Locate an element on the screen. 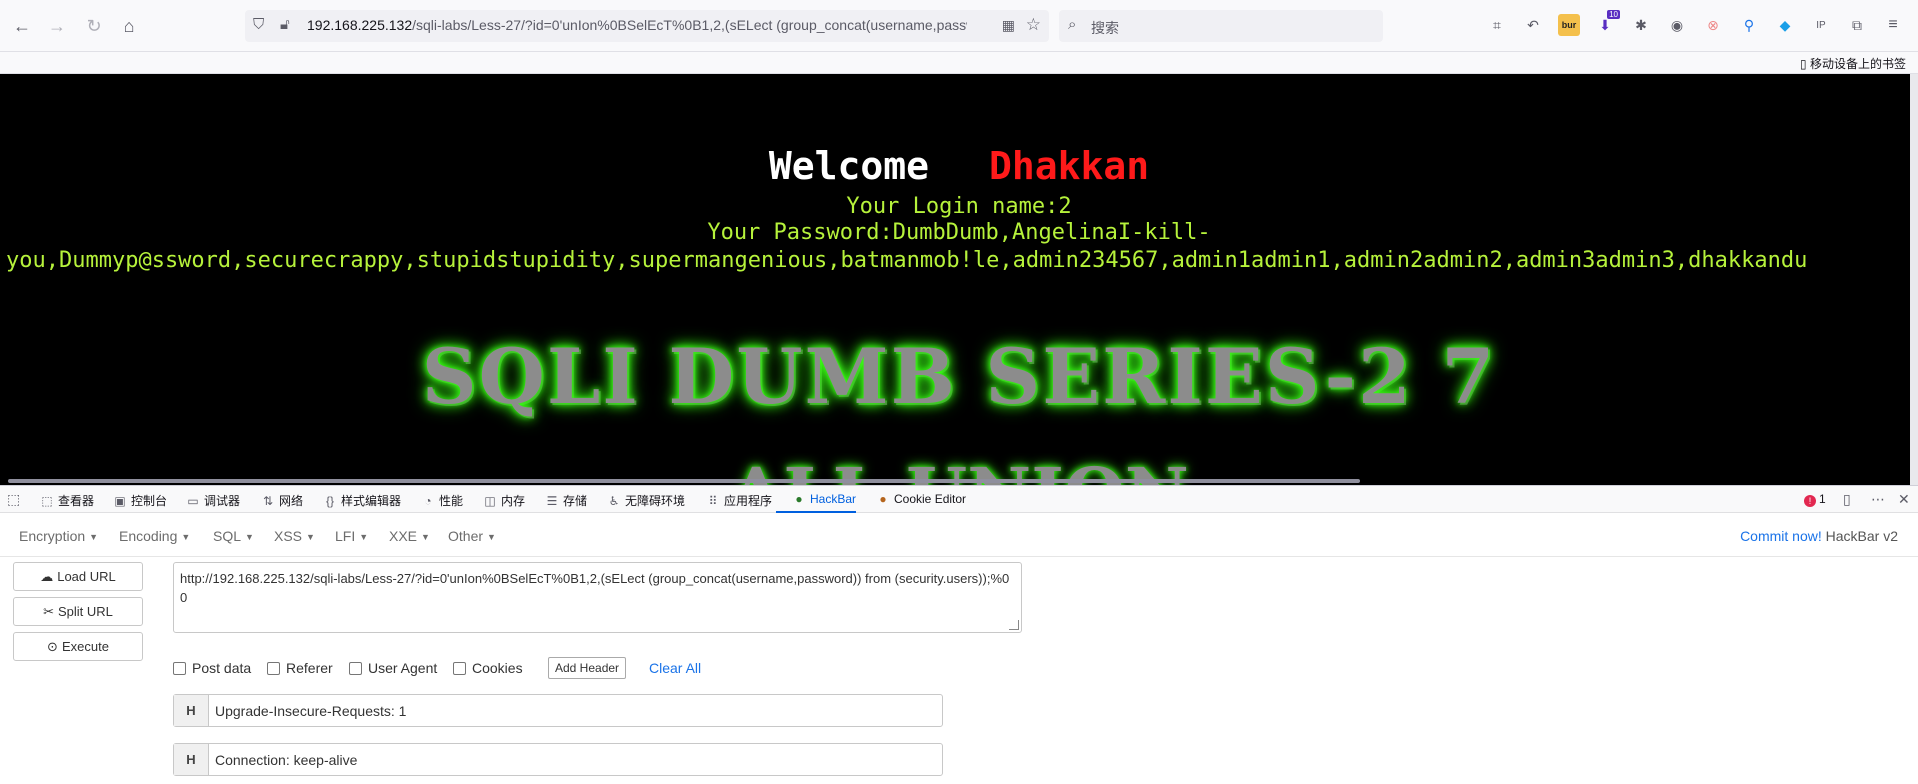 Image resolution: width=1918 pixels, height=784 pixels. series-banner: SQLI DUMB SERIES-2 7 is located at coordinates (959, 376).